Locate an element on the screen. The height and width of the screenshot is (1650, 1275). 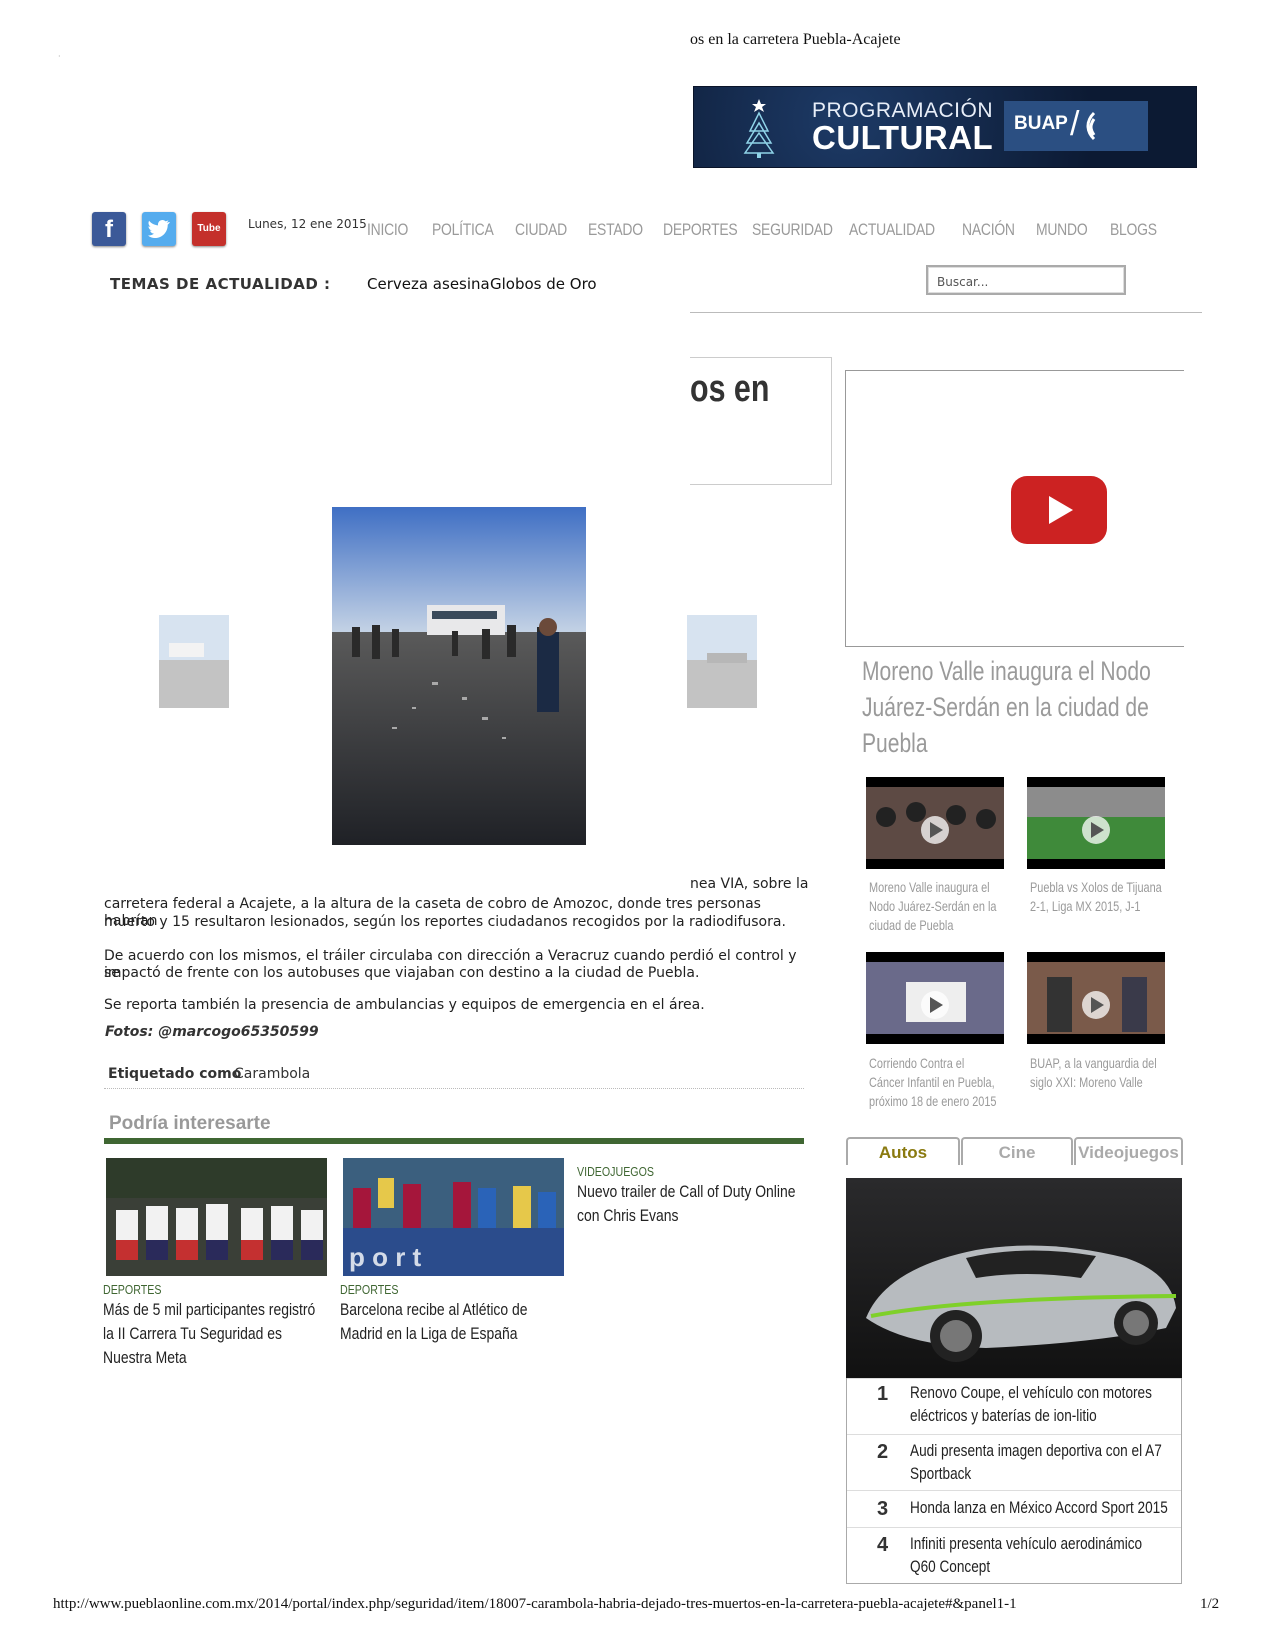
banner-line-2: CULTURAL is located at coordinates (903, 137).